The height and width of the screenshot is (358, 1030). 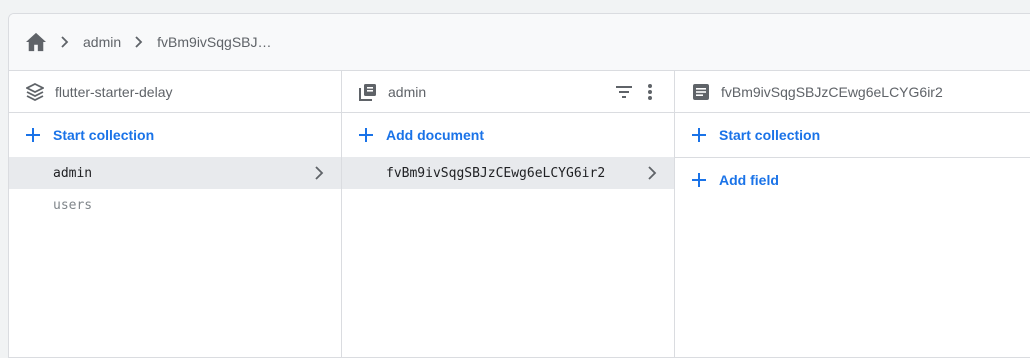 What do you see at coordinates (175, 173) in the screenshot?
I see `collection-item-admin: admin` at bounding box center [175, 173].